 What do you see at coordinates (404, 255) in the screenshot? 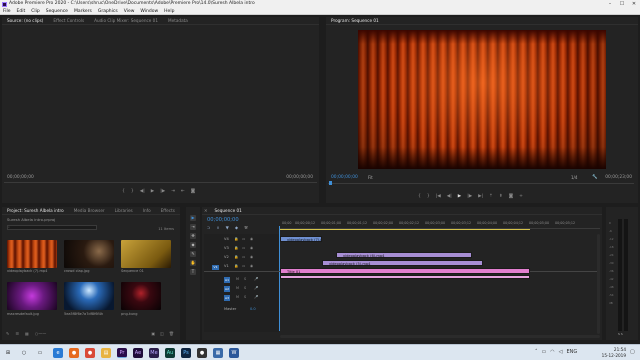
I see `timeline-clip: videoplayback (6).mp4` at bounding box center [404, 255].